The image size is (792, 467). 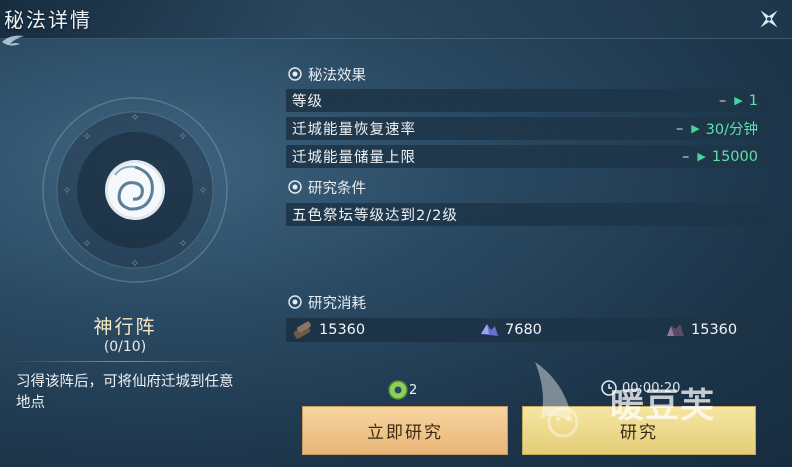 I want to click on cost-value: 7680, so click(x=523, y=330).